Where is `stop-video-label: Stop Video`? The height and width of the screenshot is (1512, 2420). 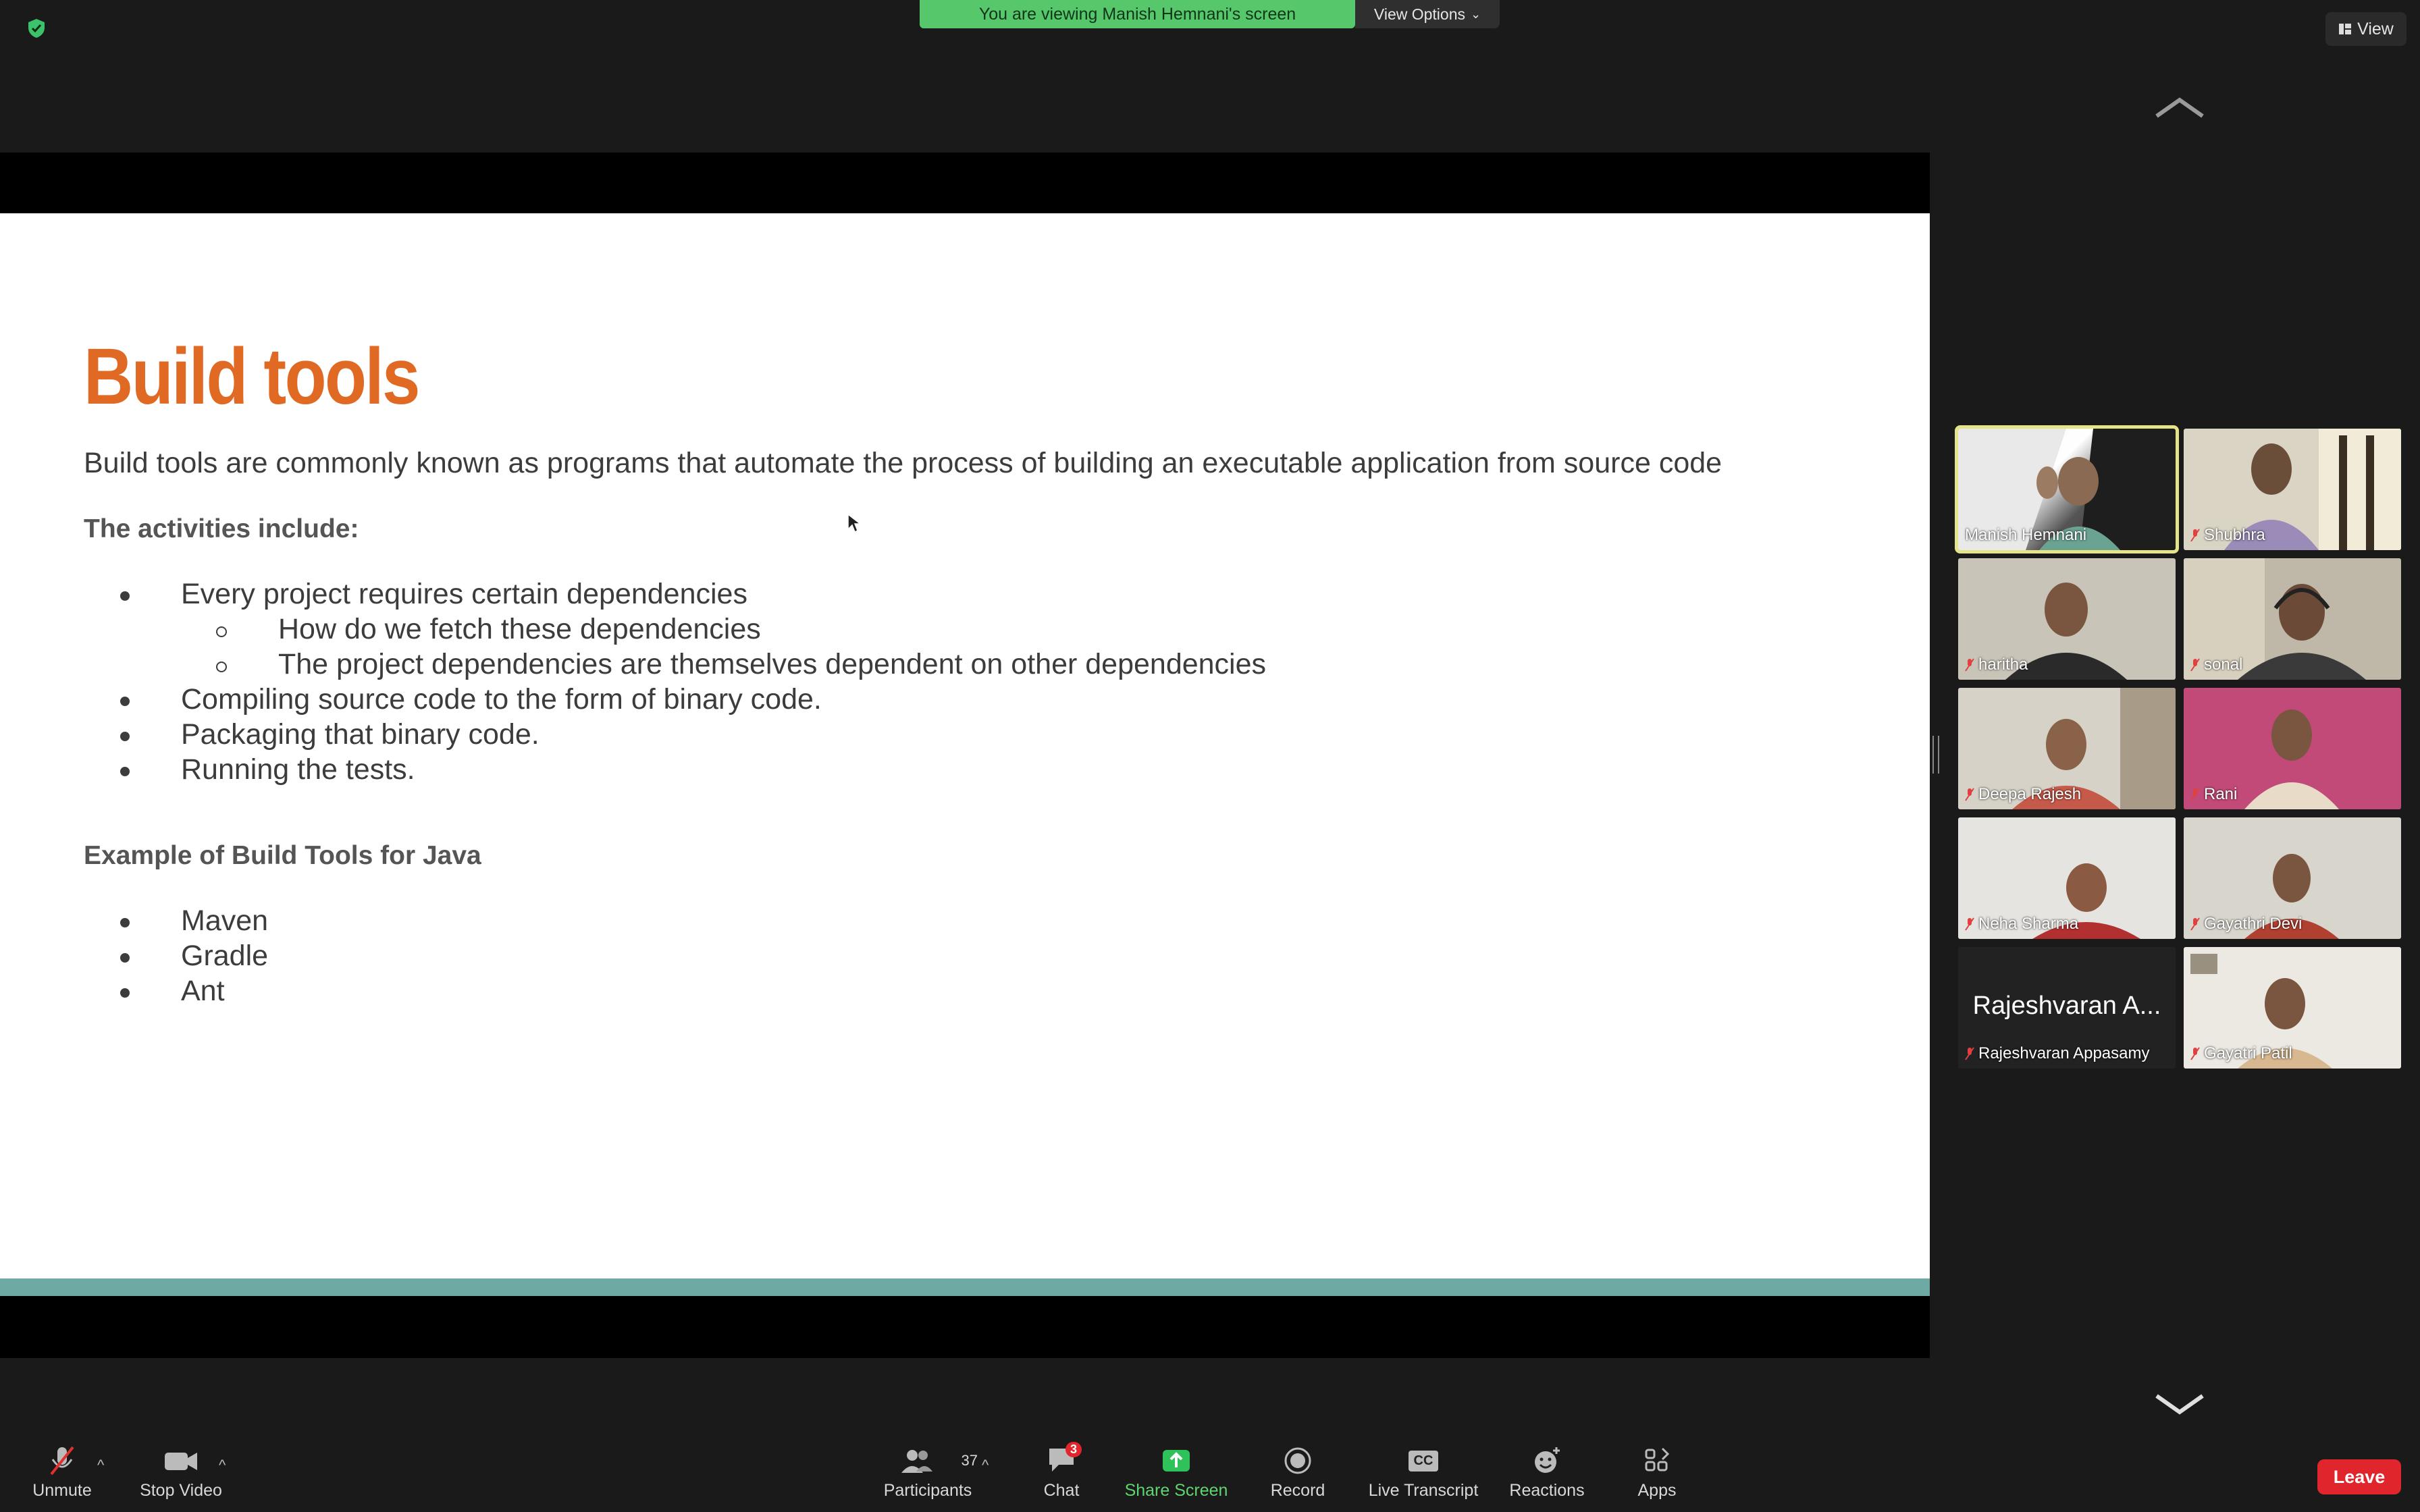 stop-video-label: Stop Video is located at coordinates (181, 1490).